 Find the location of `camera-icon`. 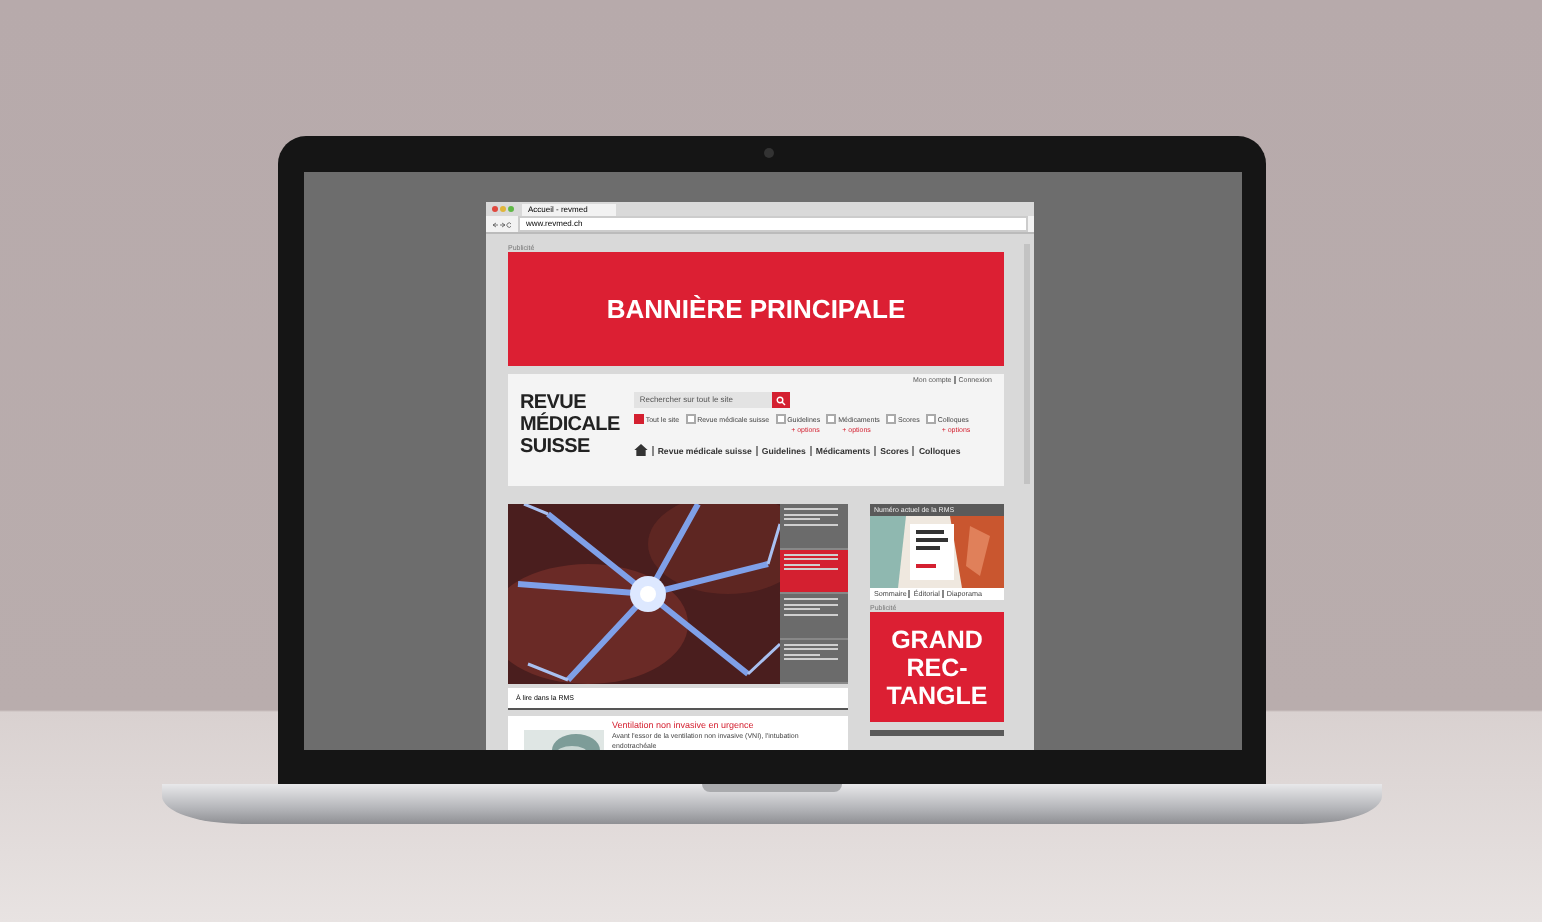

camera-icon is located at coordinates (768, 153).